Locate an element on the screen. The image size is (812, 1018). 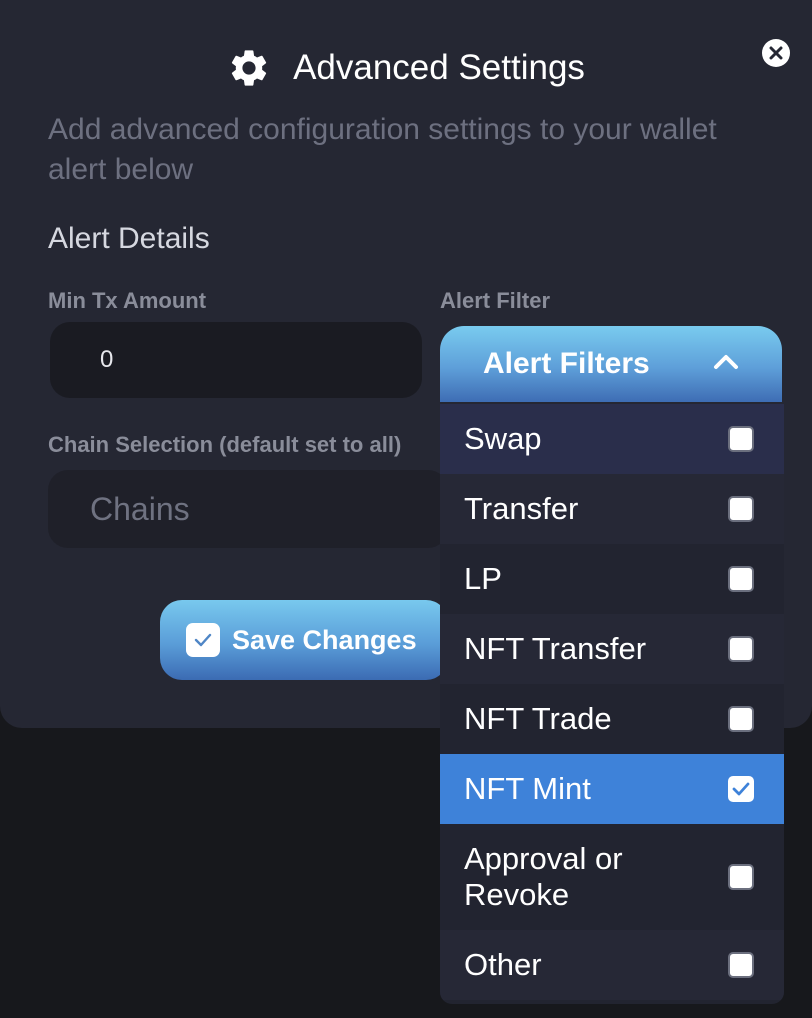
modal-title: Advanced Settings is located at coordinates (439, 67).